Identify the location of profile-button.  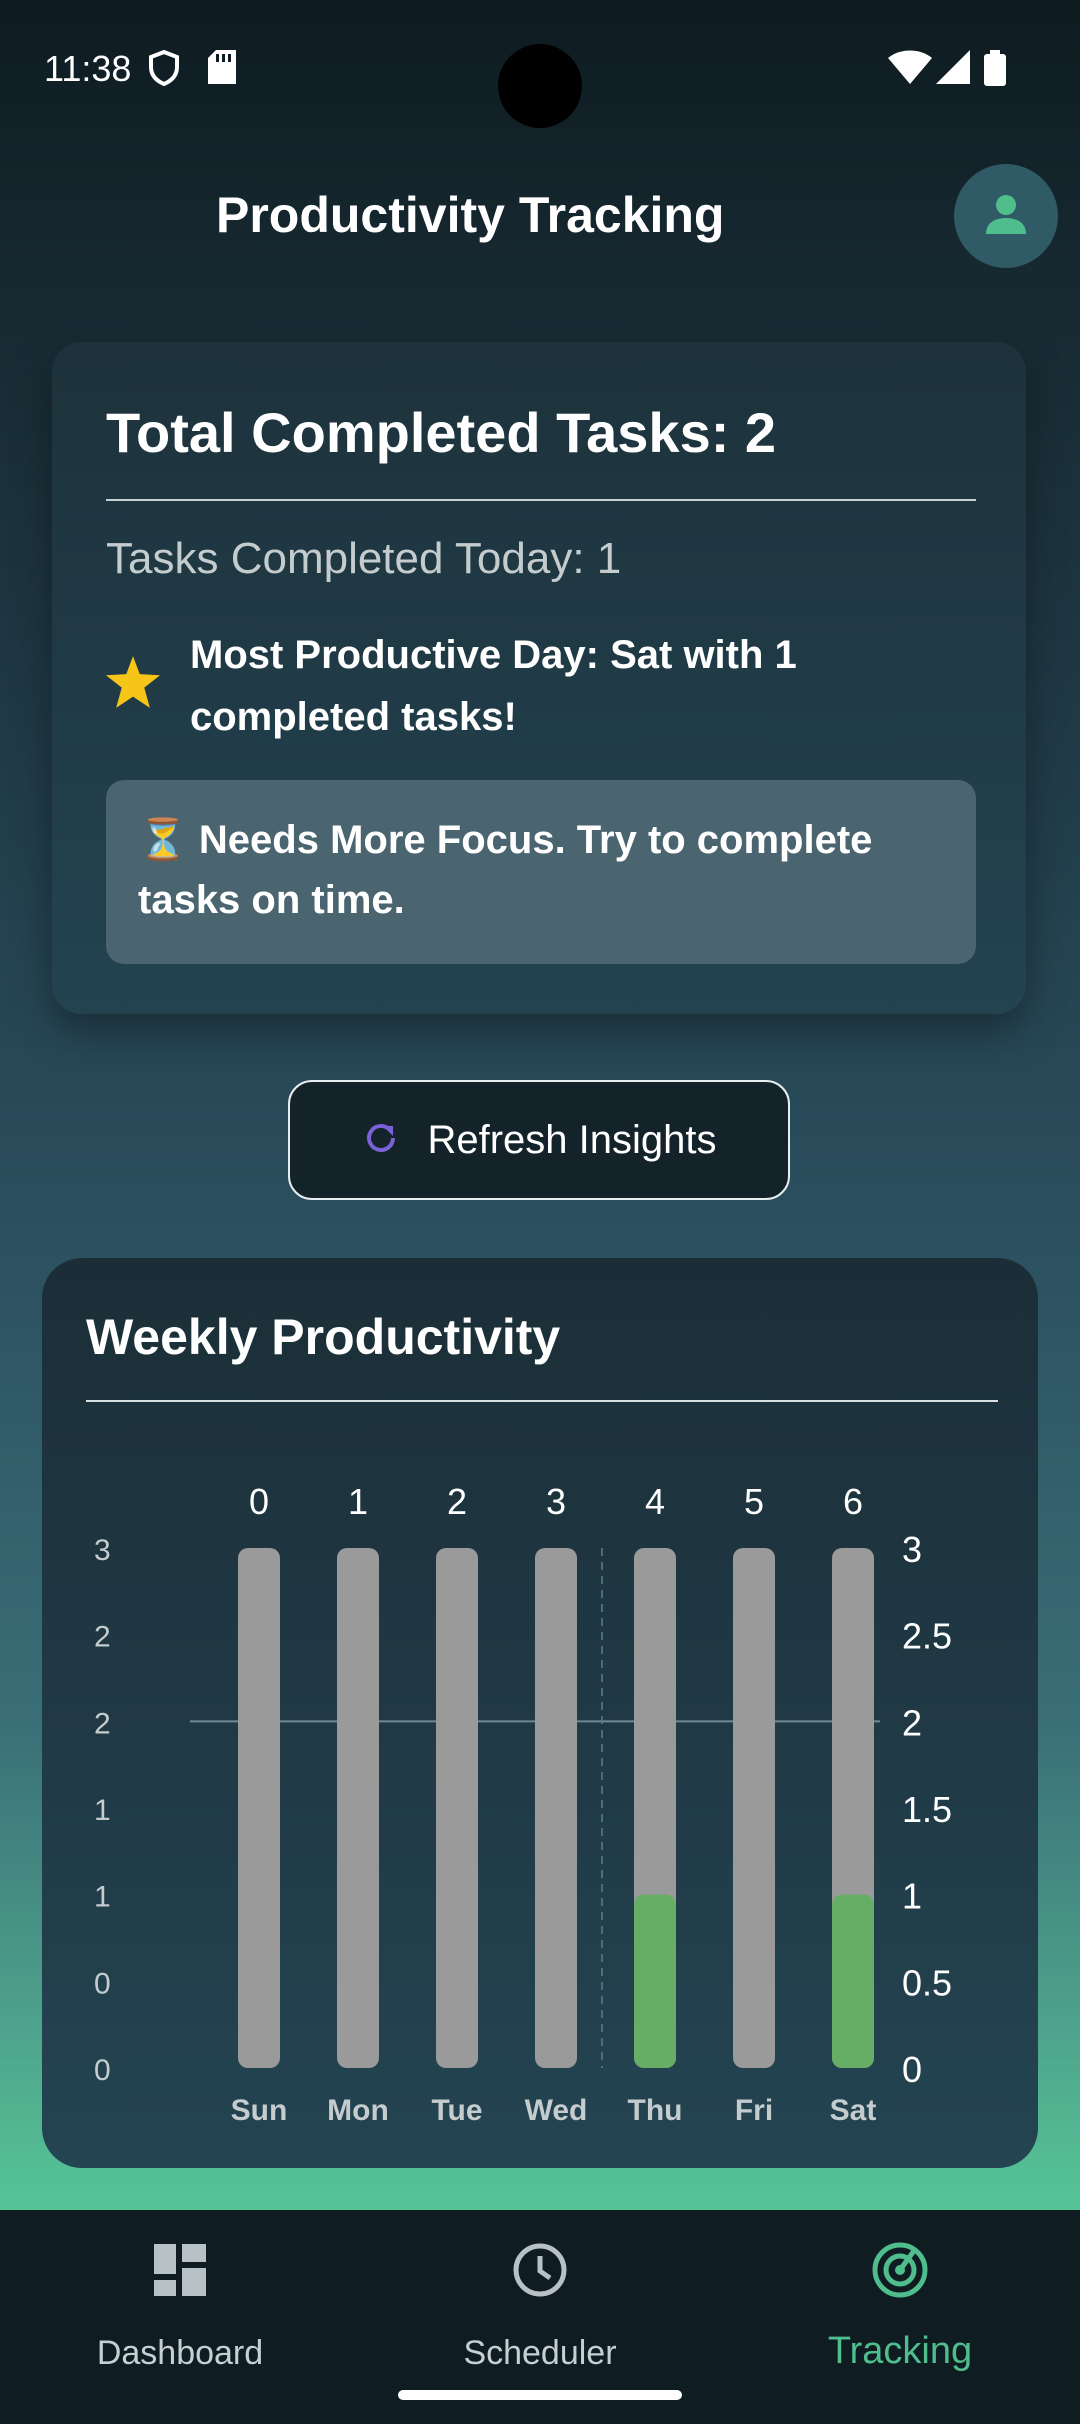
(1006, 216).